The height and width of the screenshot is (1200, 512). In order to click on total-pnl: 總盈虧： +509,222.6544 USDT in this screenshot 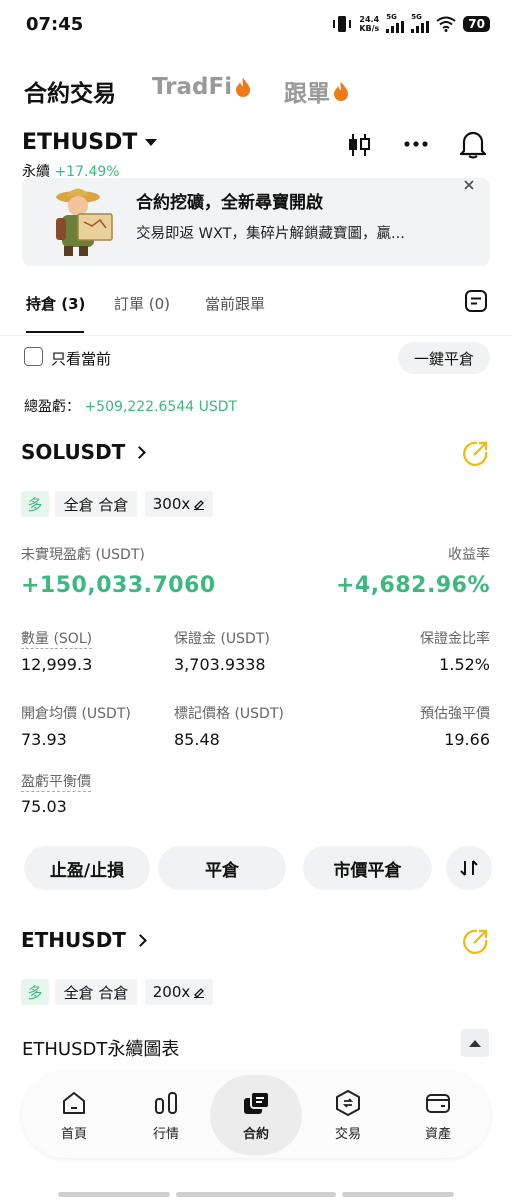, I will do `click(130, 406)`.